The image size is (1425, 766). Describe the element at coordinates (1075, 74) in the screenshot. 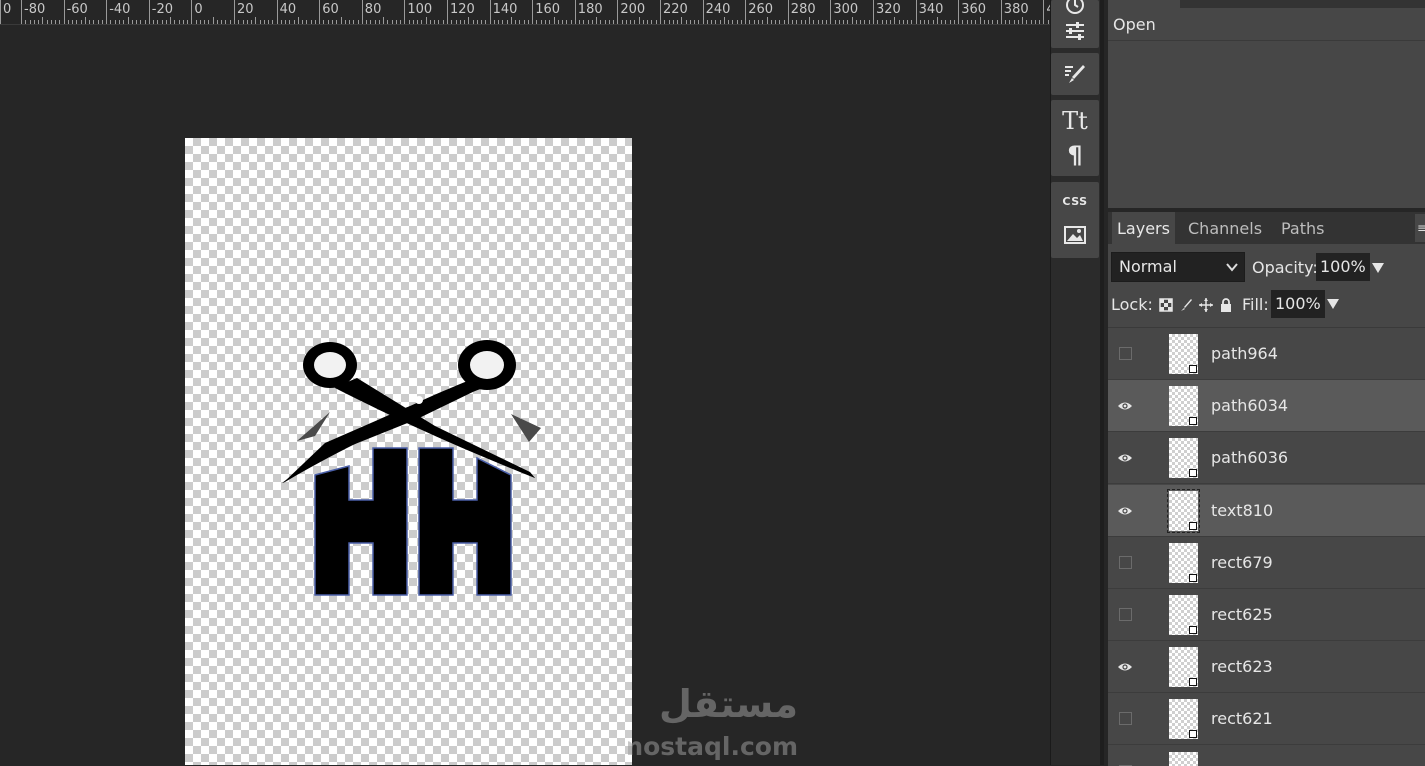

I see `brush-settings-icon` at that location.